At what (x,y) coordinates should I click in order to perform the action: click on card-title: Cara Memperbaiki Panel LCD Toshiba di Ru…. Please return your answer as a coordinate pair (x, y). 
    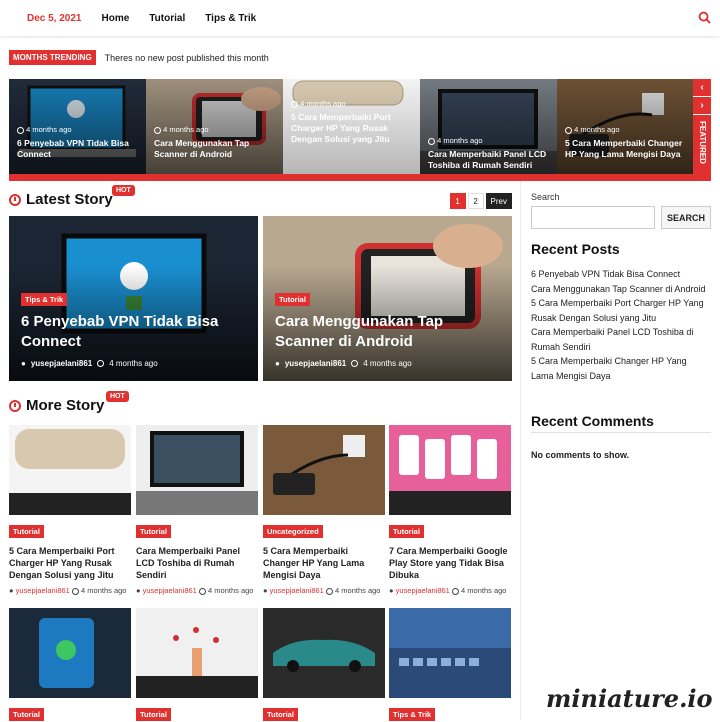
    Looking at the image, I should click on (197, 563).